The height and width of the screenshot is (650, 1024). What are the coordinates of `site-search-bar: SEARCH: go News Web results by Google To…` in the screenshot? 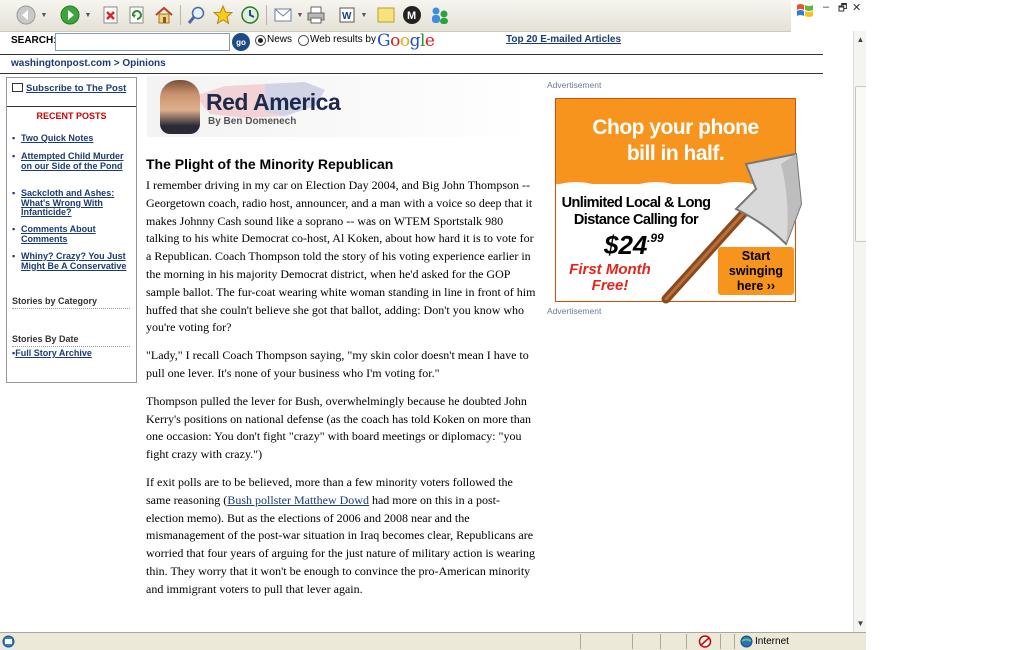 It's located at (411, 42).